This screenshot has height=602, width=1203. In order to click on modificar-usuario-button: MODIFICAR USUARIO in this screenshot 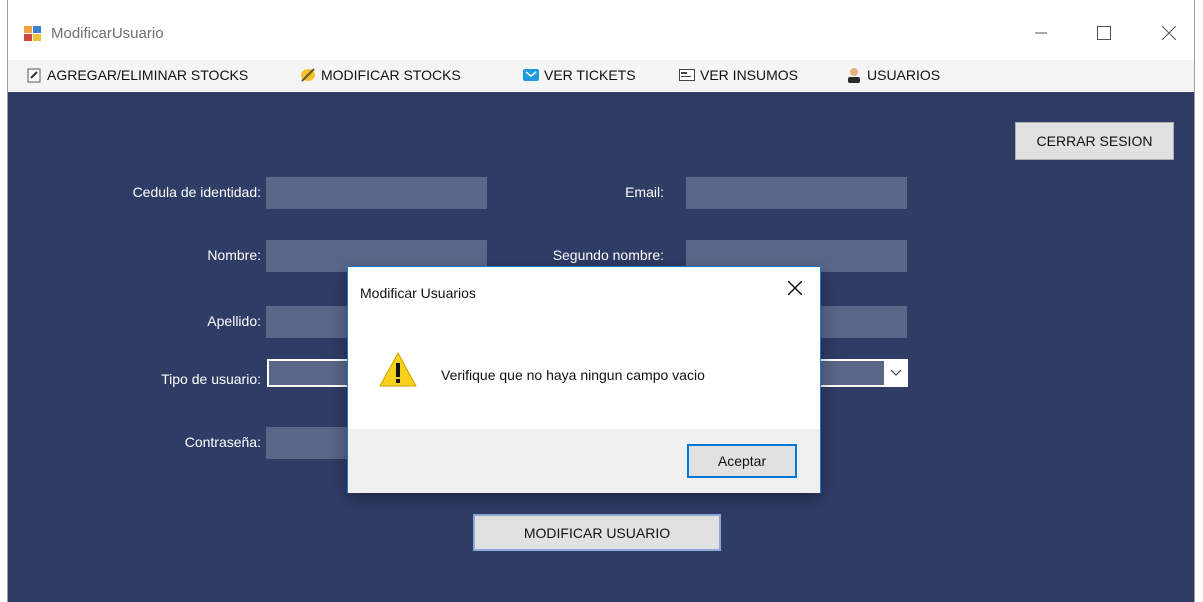, I will do `click(597, 532)`.